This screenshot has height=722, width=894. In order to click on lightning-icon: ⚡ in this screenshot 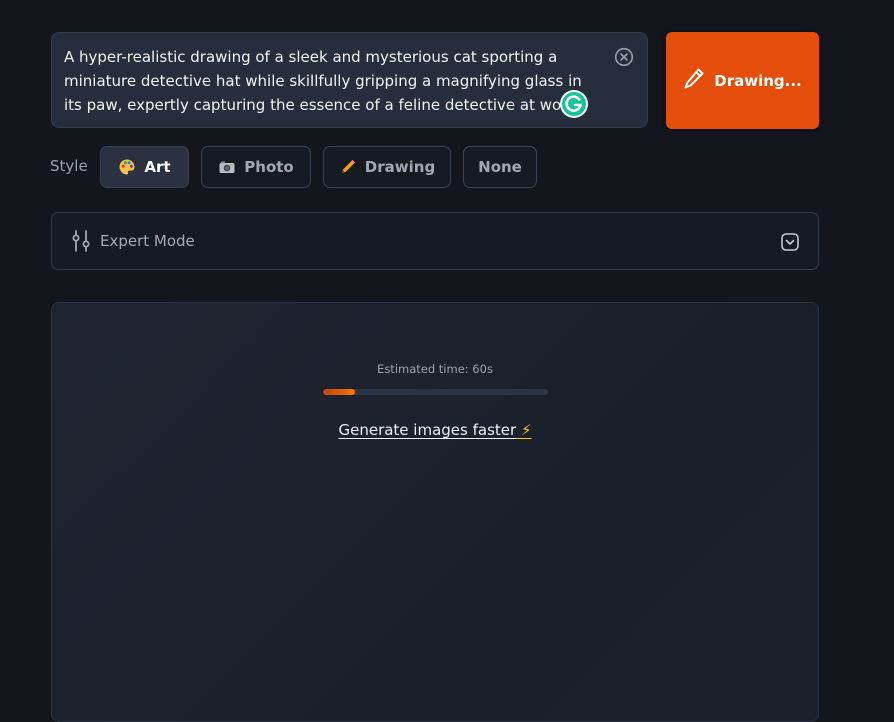, I will do `click(524, 430)`.